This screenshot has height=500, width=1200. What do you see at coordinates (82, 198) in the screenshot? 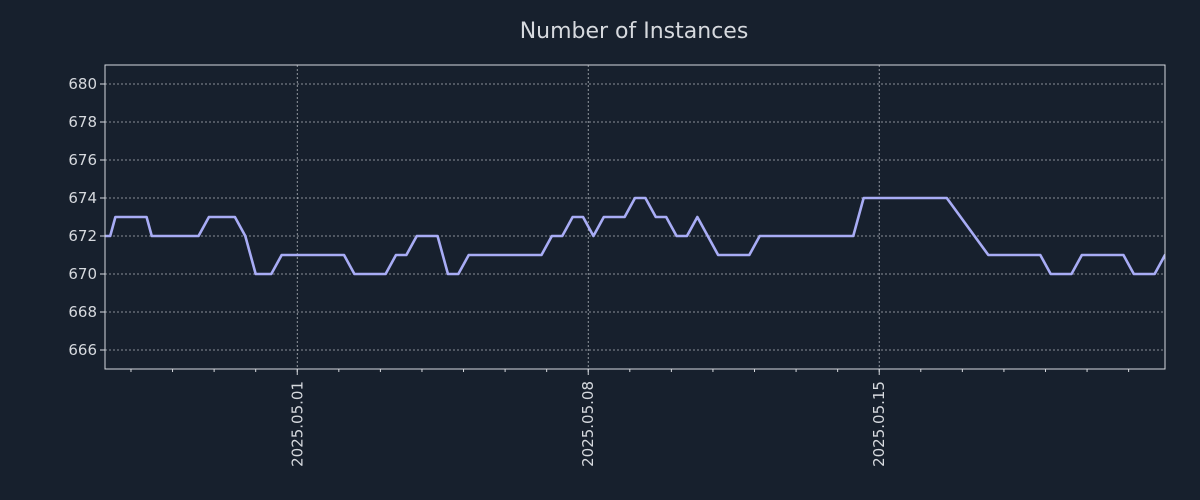
I see `y-tick-label: 674` at bounding box center [82, 198].